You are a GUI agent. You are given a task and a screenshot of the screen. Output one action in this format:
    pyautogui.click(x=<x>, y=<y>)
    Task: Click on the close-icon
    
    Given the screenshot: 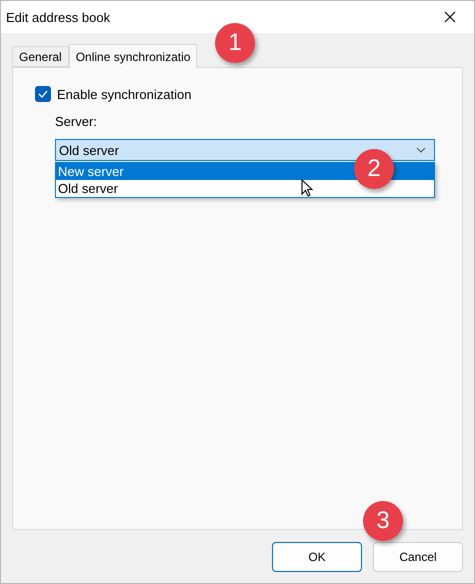 What is the action you would take?
    pyautogui.click(x=450, y=17)
    